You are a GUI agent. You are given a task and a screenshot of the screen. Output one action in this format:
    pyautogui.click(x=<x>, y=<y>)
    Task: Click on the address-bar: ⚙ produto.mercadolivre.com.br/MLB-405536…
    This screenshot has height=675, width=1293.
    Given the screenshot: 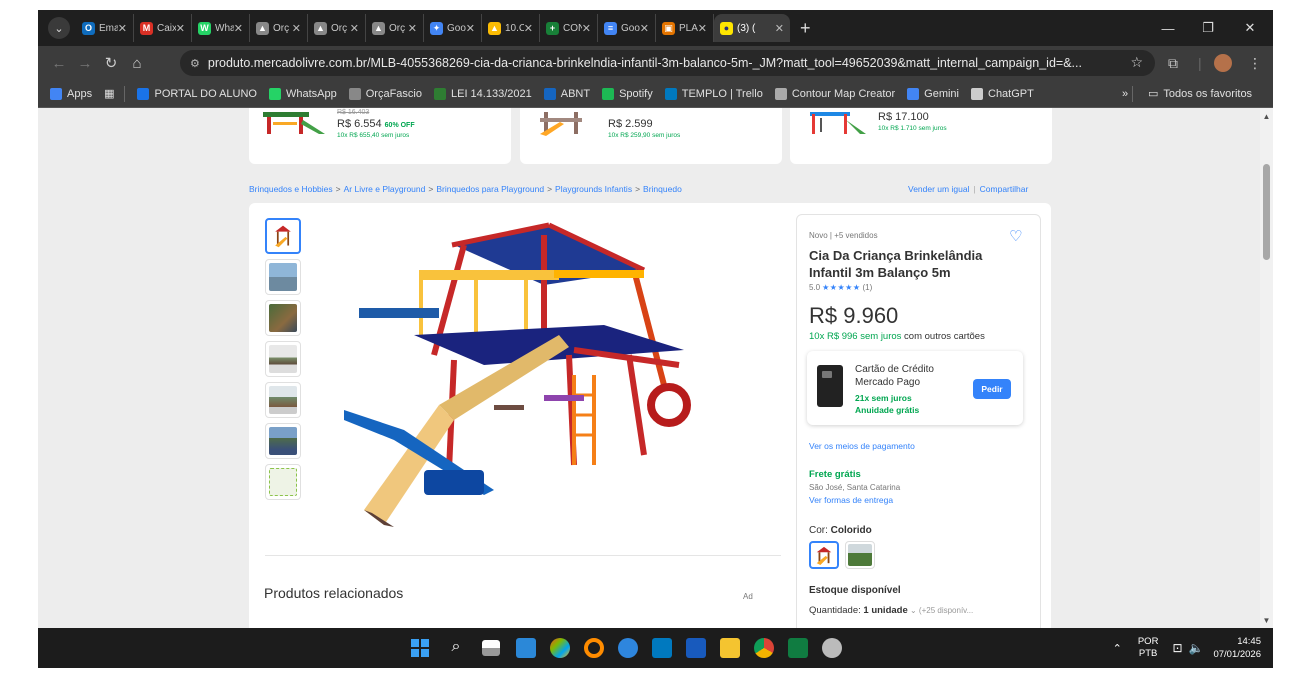 What is the action you would take?
    pyautogui.click(x=667, y=63)
    